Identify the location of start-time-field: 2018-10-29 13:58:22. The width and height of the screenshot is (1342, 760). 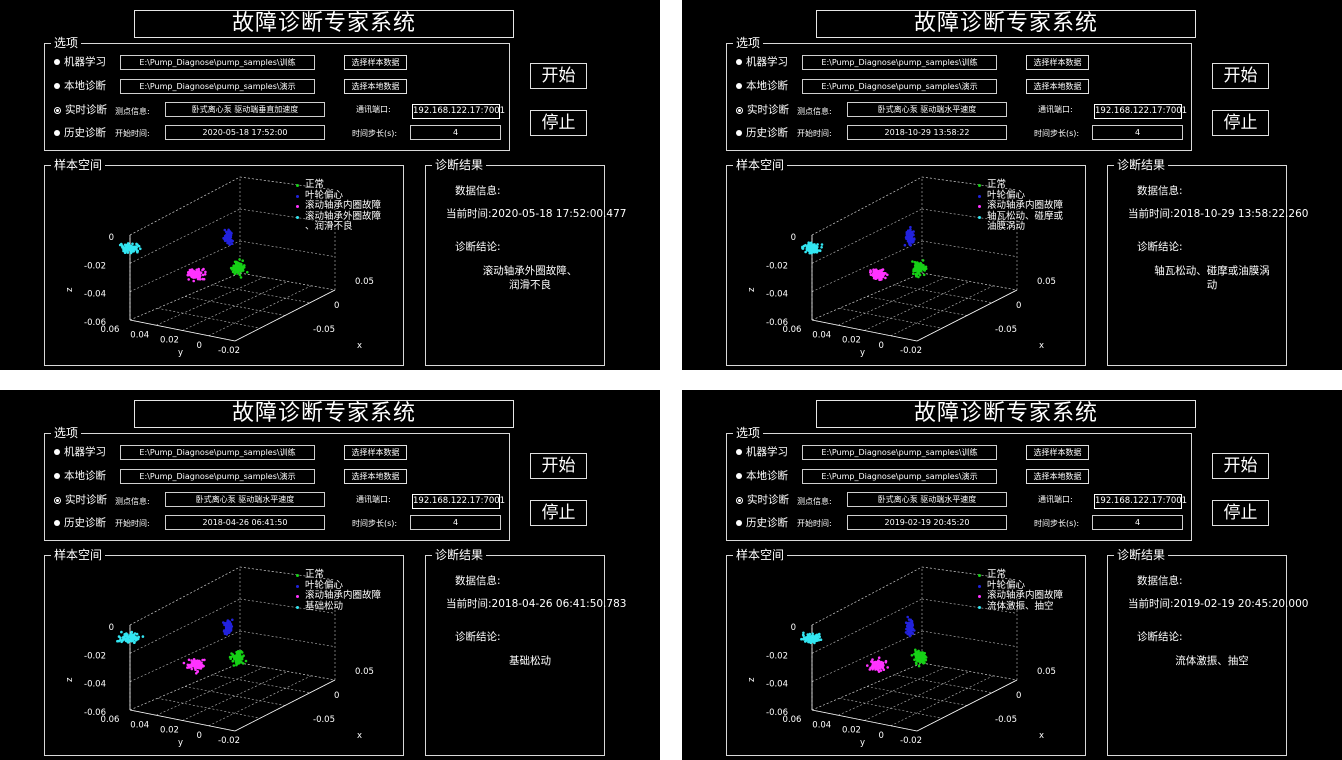
(927, 132).